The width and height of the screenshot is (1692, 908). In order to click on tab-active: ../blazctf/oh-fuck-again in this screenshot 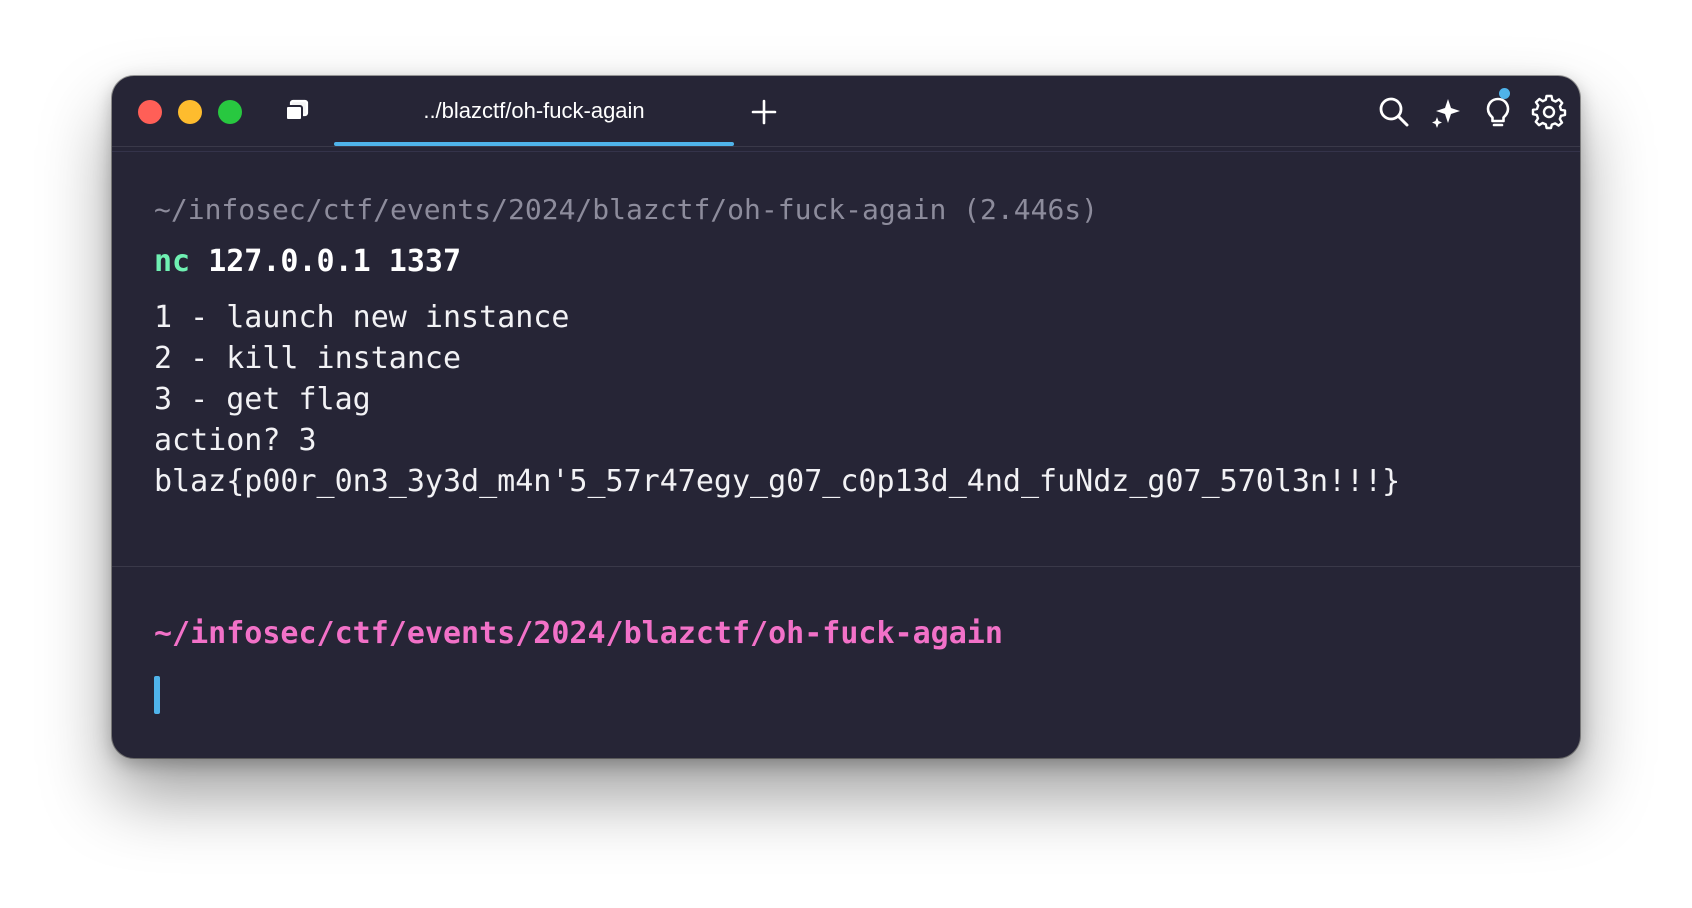, I will do `click(534, 111)`.